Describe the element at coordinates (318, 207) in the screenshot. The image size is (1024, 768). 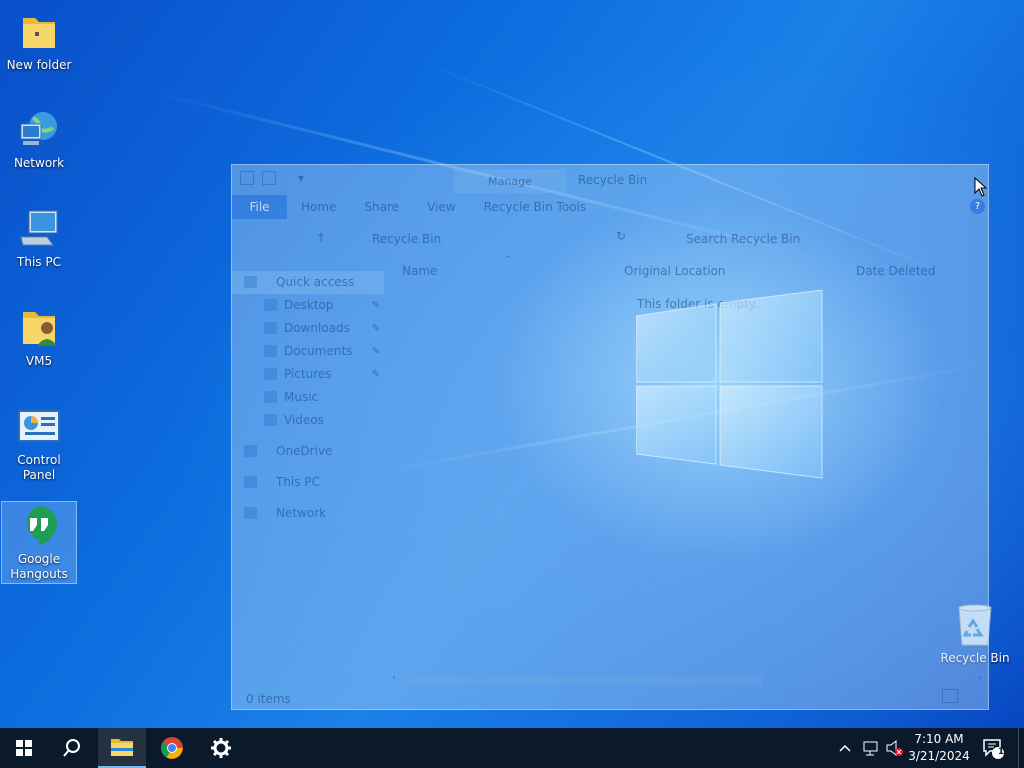
I see `tab-home: Home` at that location.